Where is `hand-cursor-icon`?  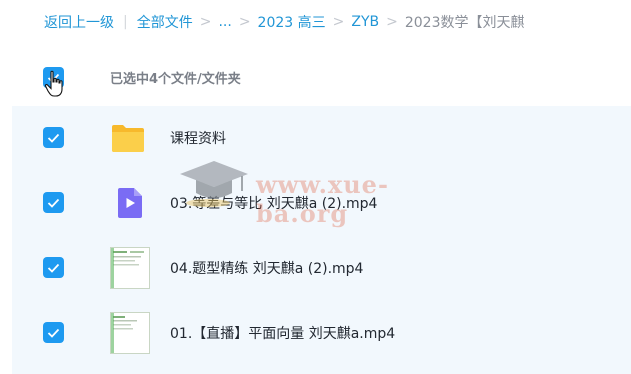
hand-cursor-icon is located at coordinates (53, 83).